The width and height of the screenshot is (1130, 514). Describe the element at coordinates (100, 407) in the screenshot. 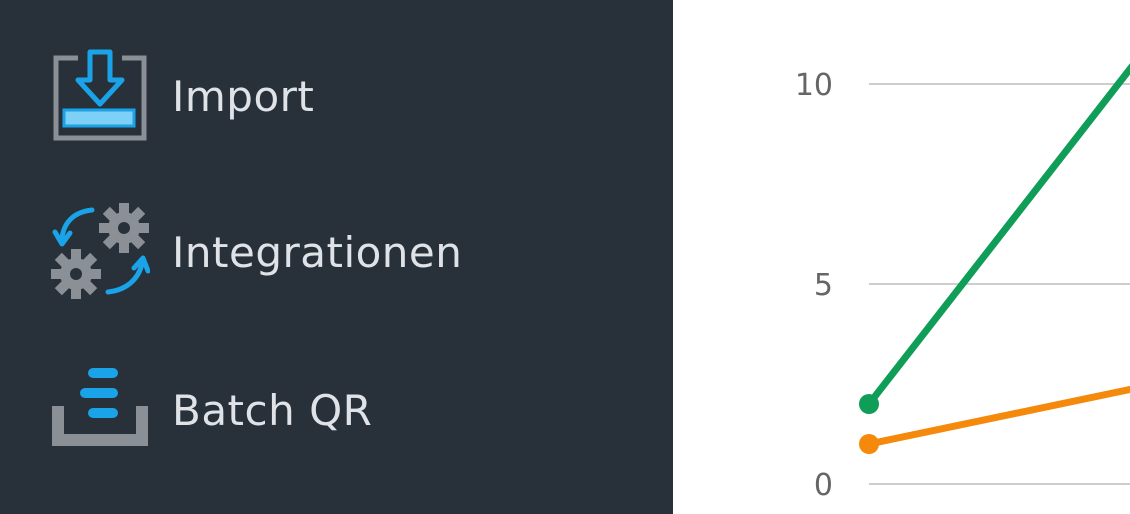

I see `batch-qr-icon` at that location.